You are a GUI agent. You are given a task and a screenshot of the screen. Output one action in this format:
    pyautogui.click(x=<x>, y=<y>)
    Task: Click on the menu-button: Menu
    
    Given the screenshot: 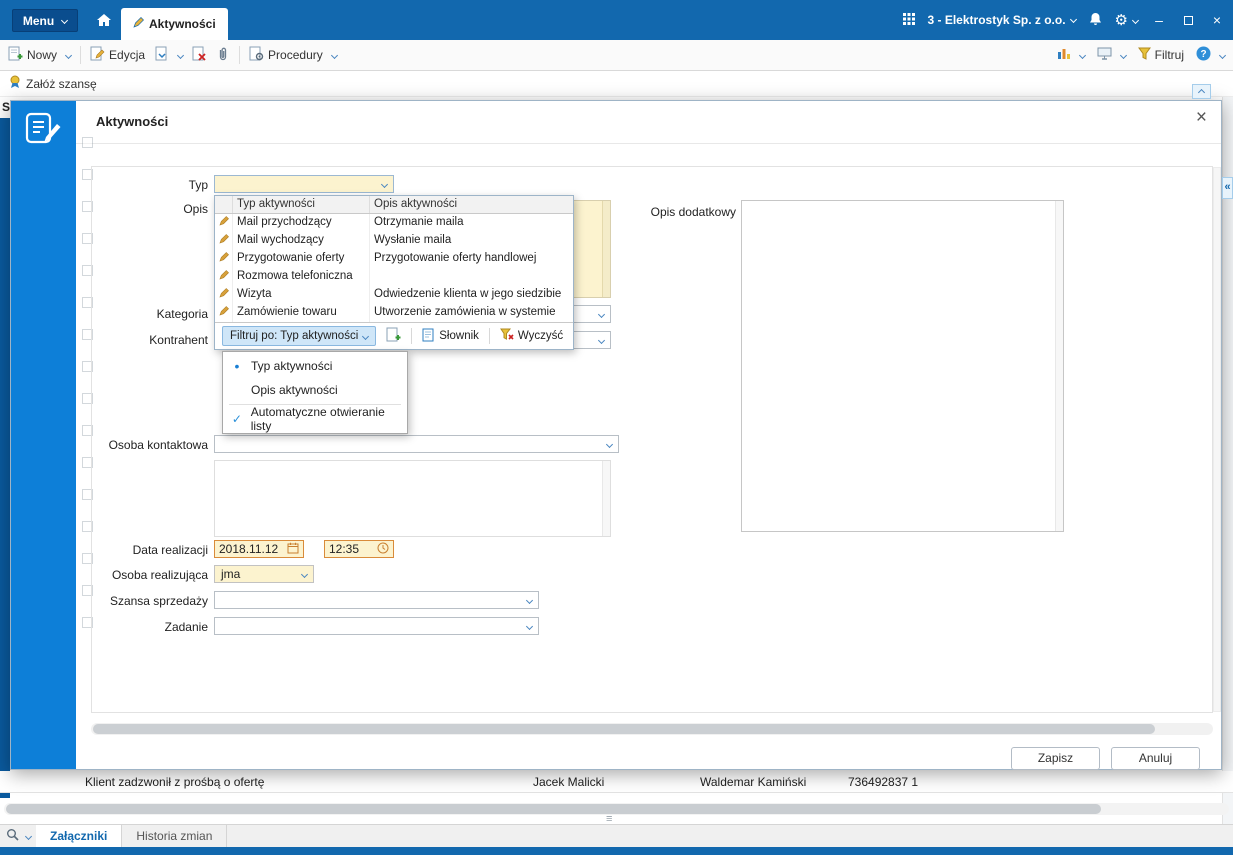 What is the action you would take?
    pyautogui.click(x=45, y=20)
    